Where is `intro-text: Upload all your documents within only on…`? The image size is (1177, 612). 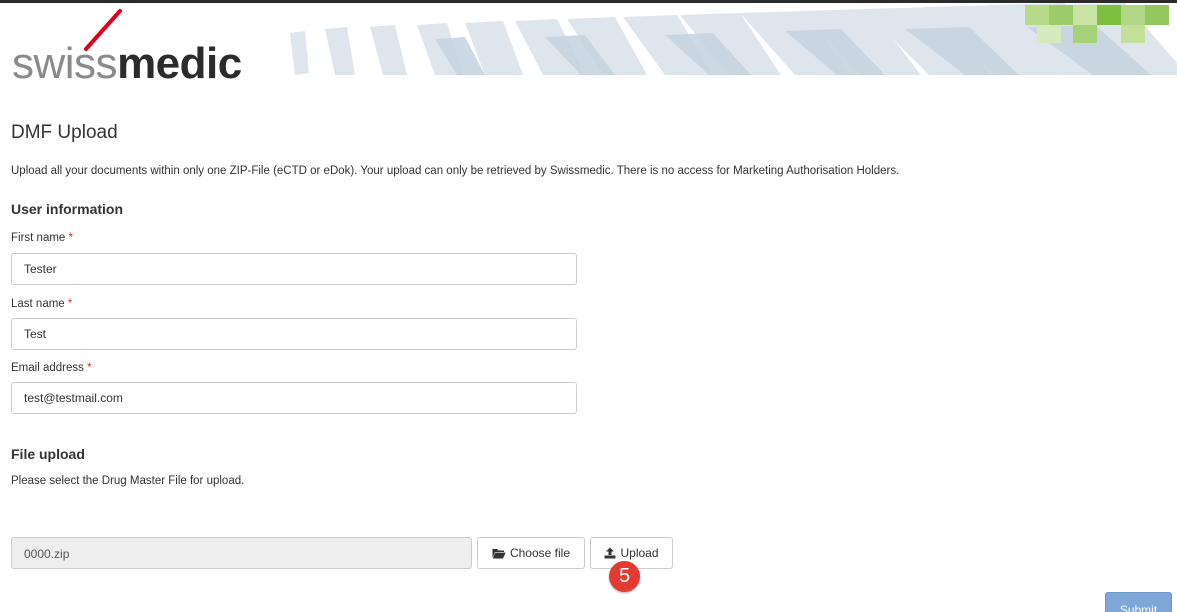
intro-text: Upload all your documents within only on… is located at coordinates (455, 171).